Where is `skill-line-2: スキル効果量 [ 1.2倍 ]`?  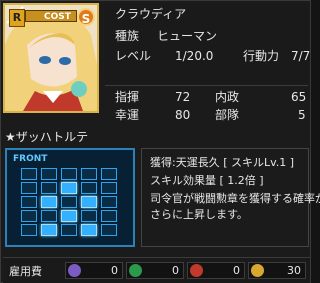
skill-line-2: スキル効果量 [ 1.2倍 ] is located at coordinates (207, 180).